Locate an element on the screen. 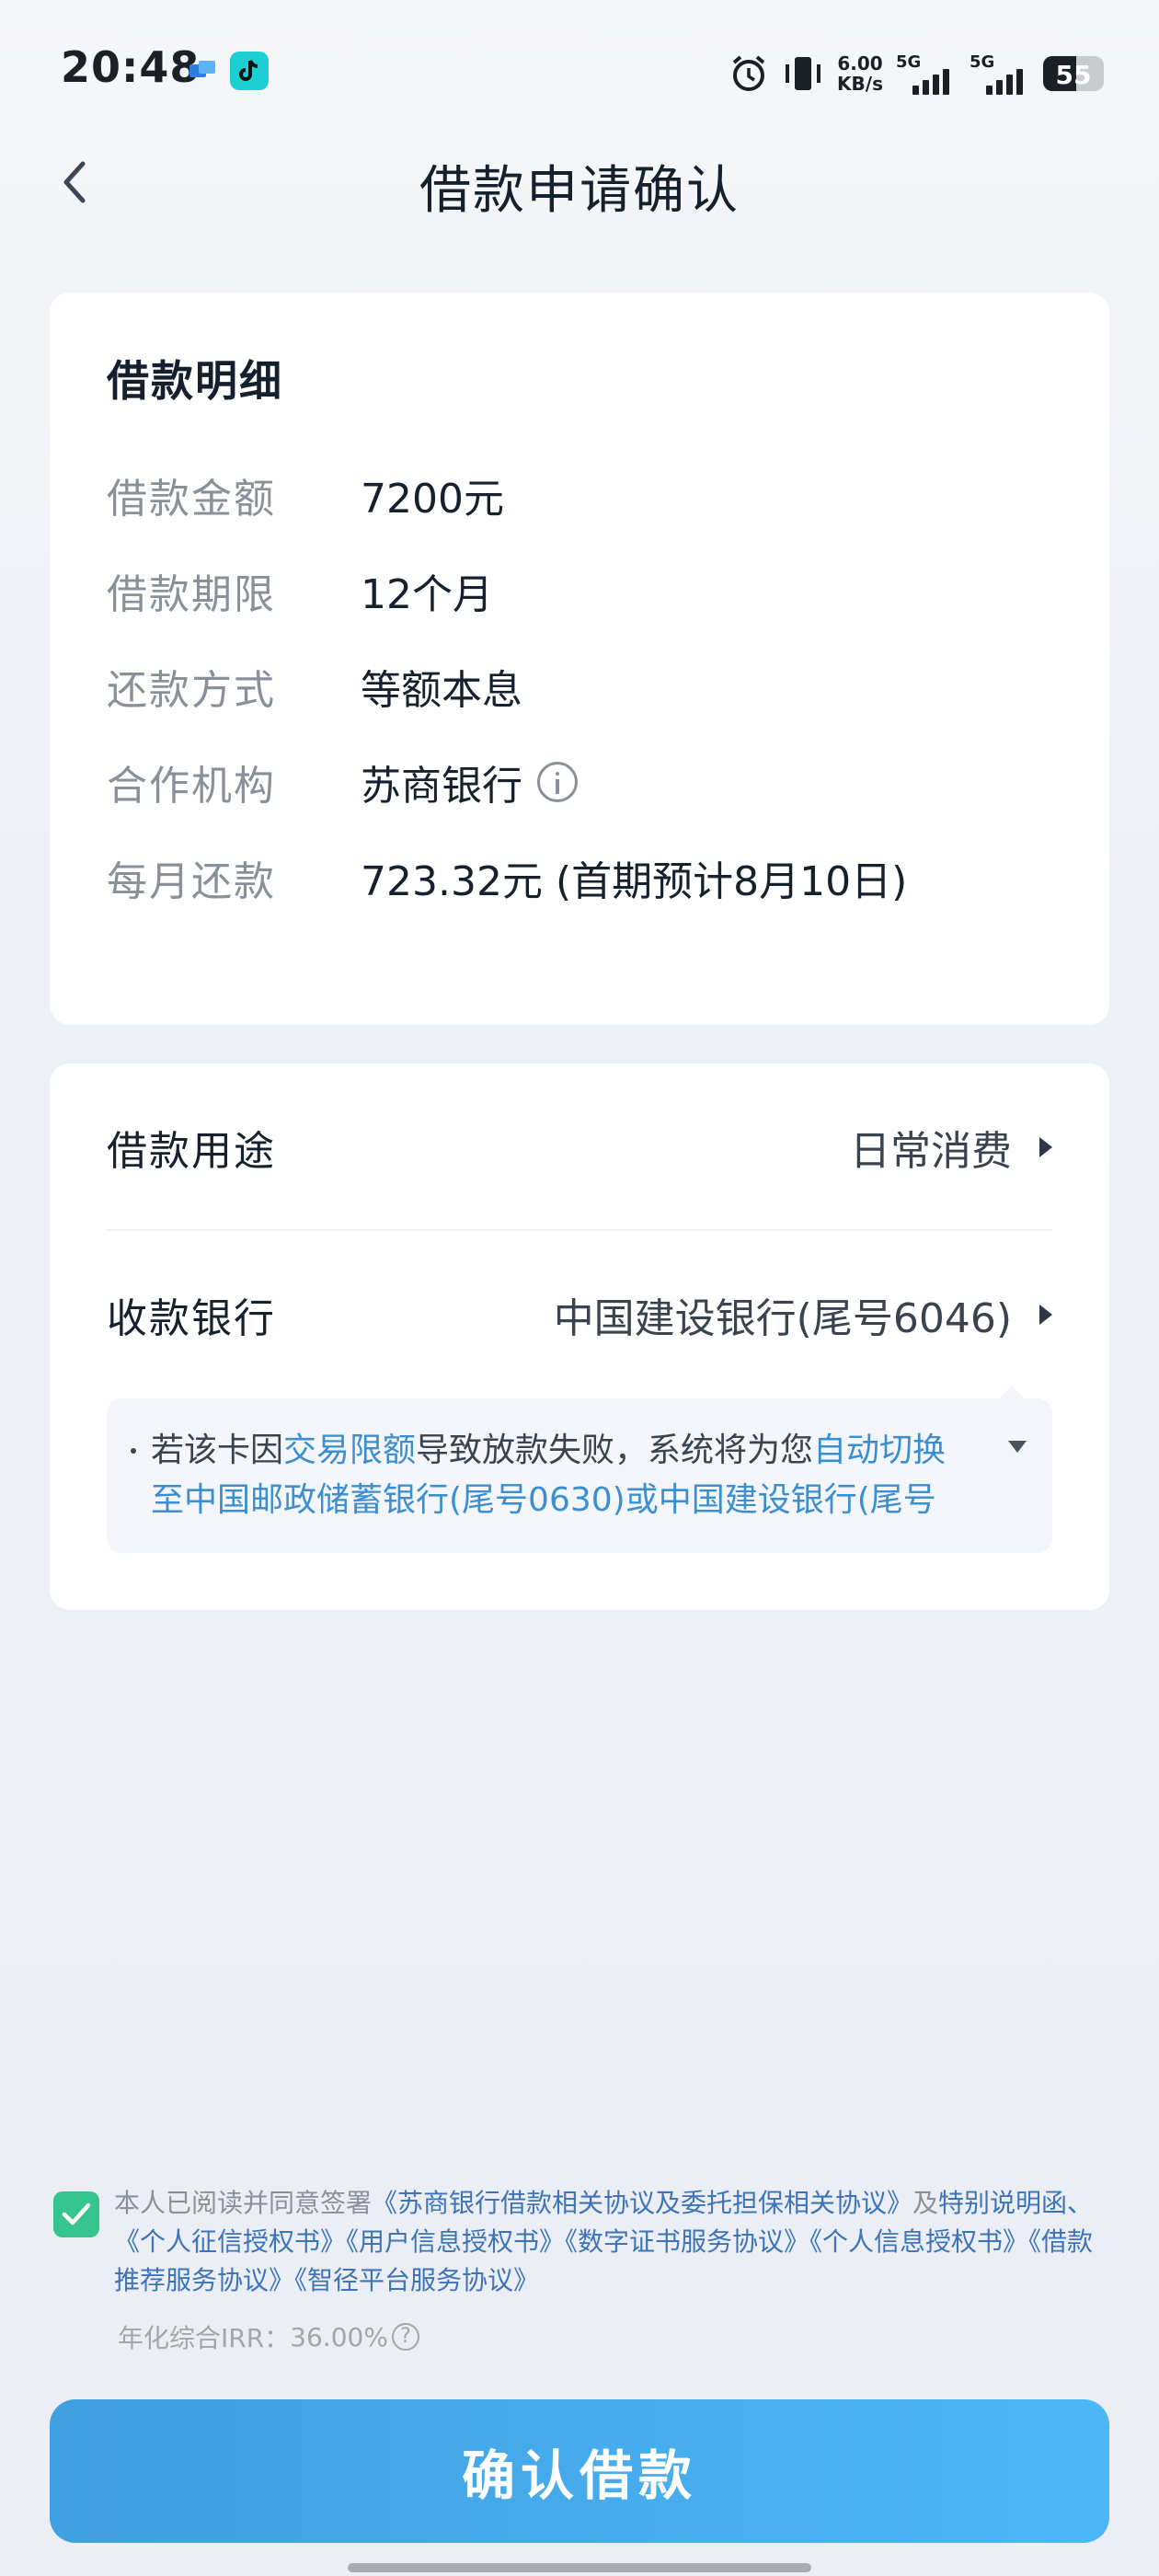 The height and width of the screenshot is (2576, 1159). bank-value: 中国建设银行(尾号6046) is located at coordinates (782, 1318).